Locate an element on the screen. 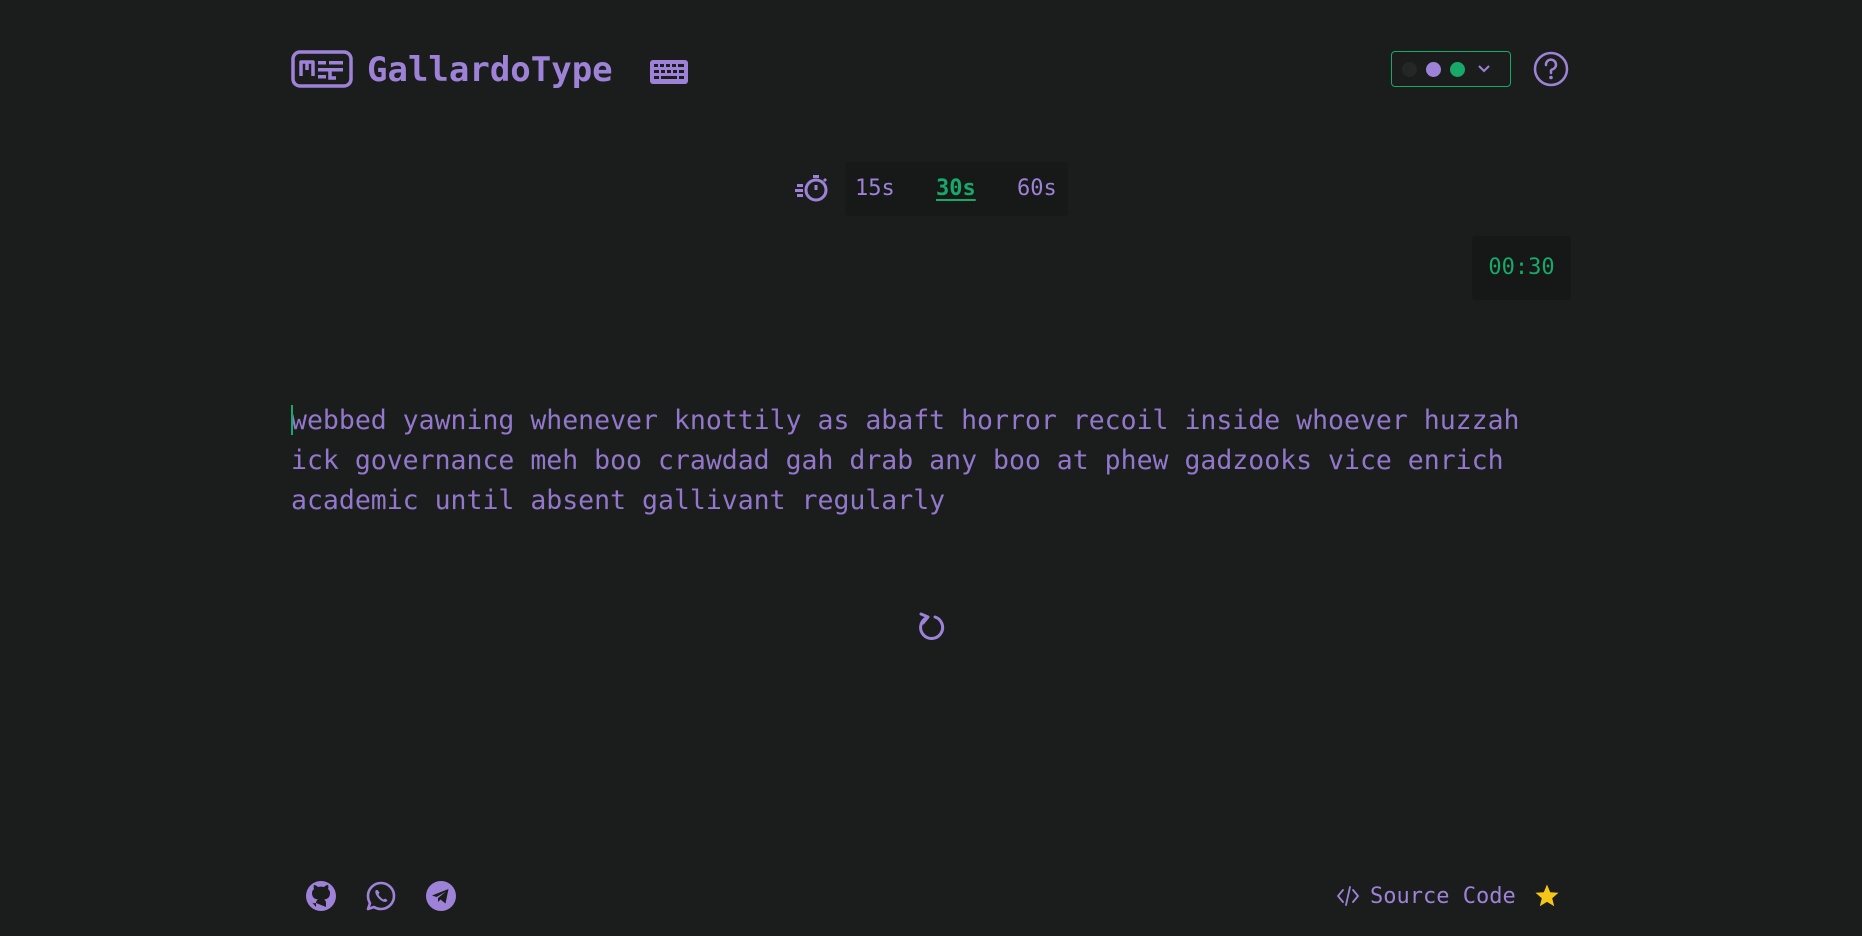 The width and height of the screenshot is (1862, 936). typing-caret is located at coordinates (292, 420).